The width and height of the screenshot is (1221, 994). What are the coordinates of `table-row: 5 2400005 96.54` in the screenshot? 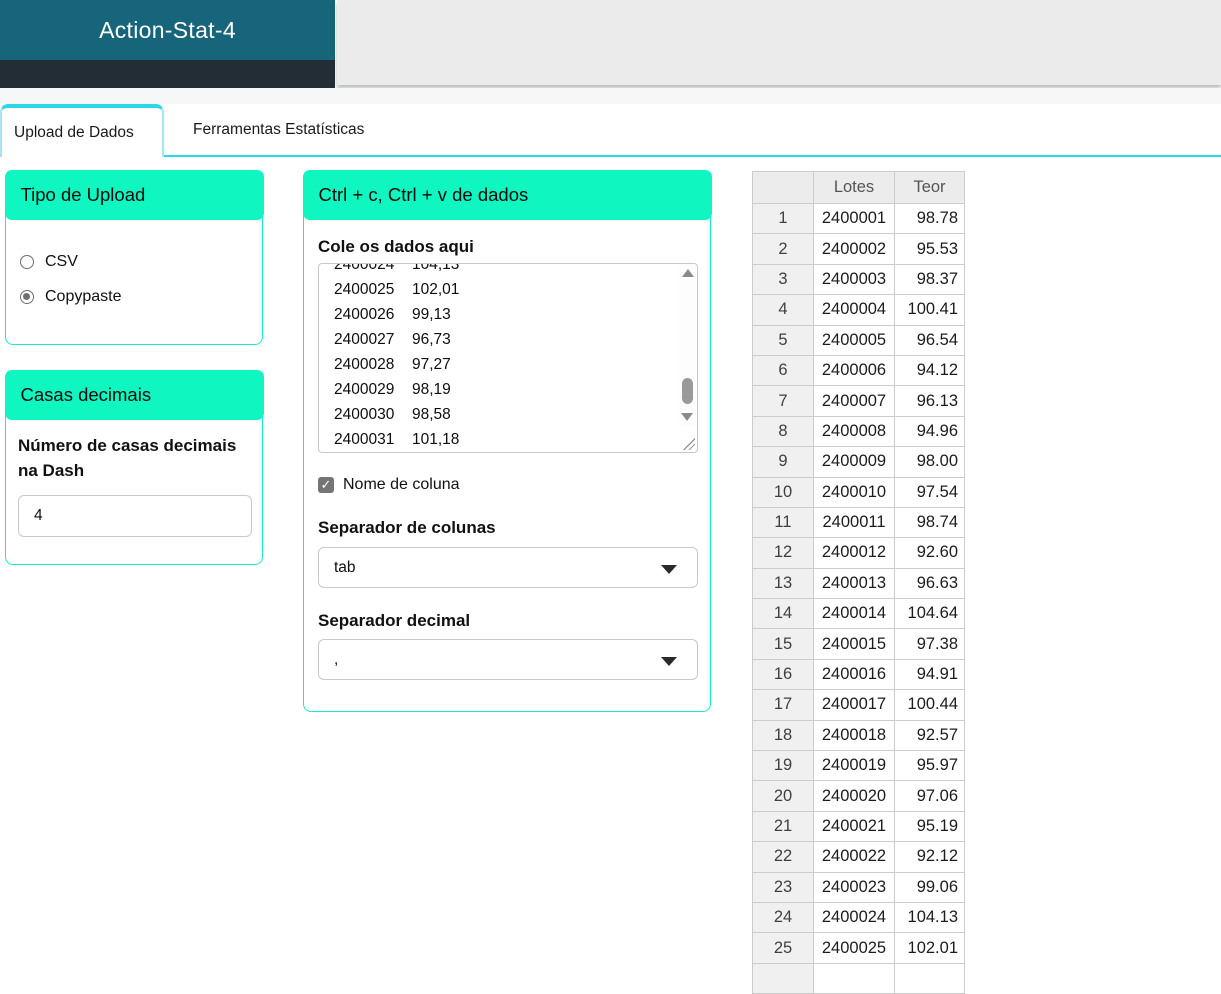 It's located at (858, 340).